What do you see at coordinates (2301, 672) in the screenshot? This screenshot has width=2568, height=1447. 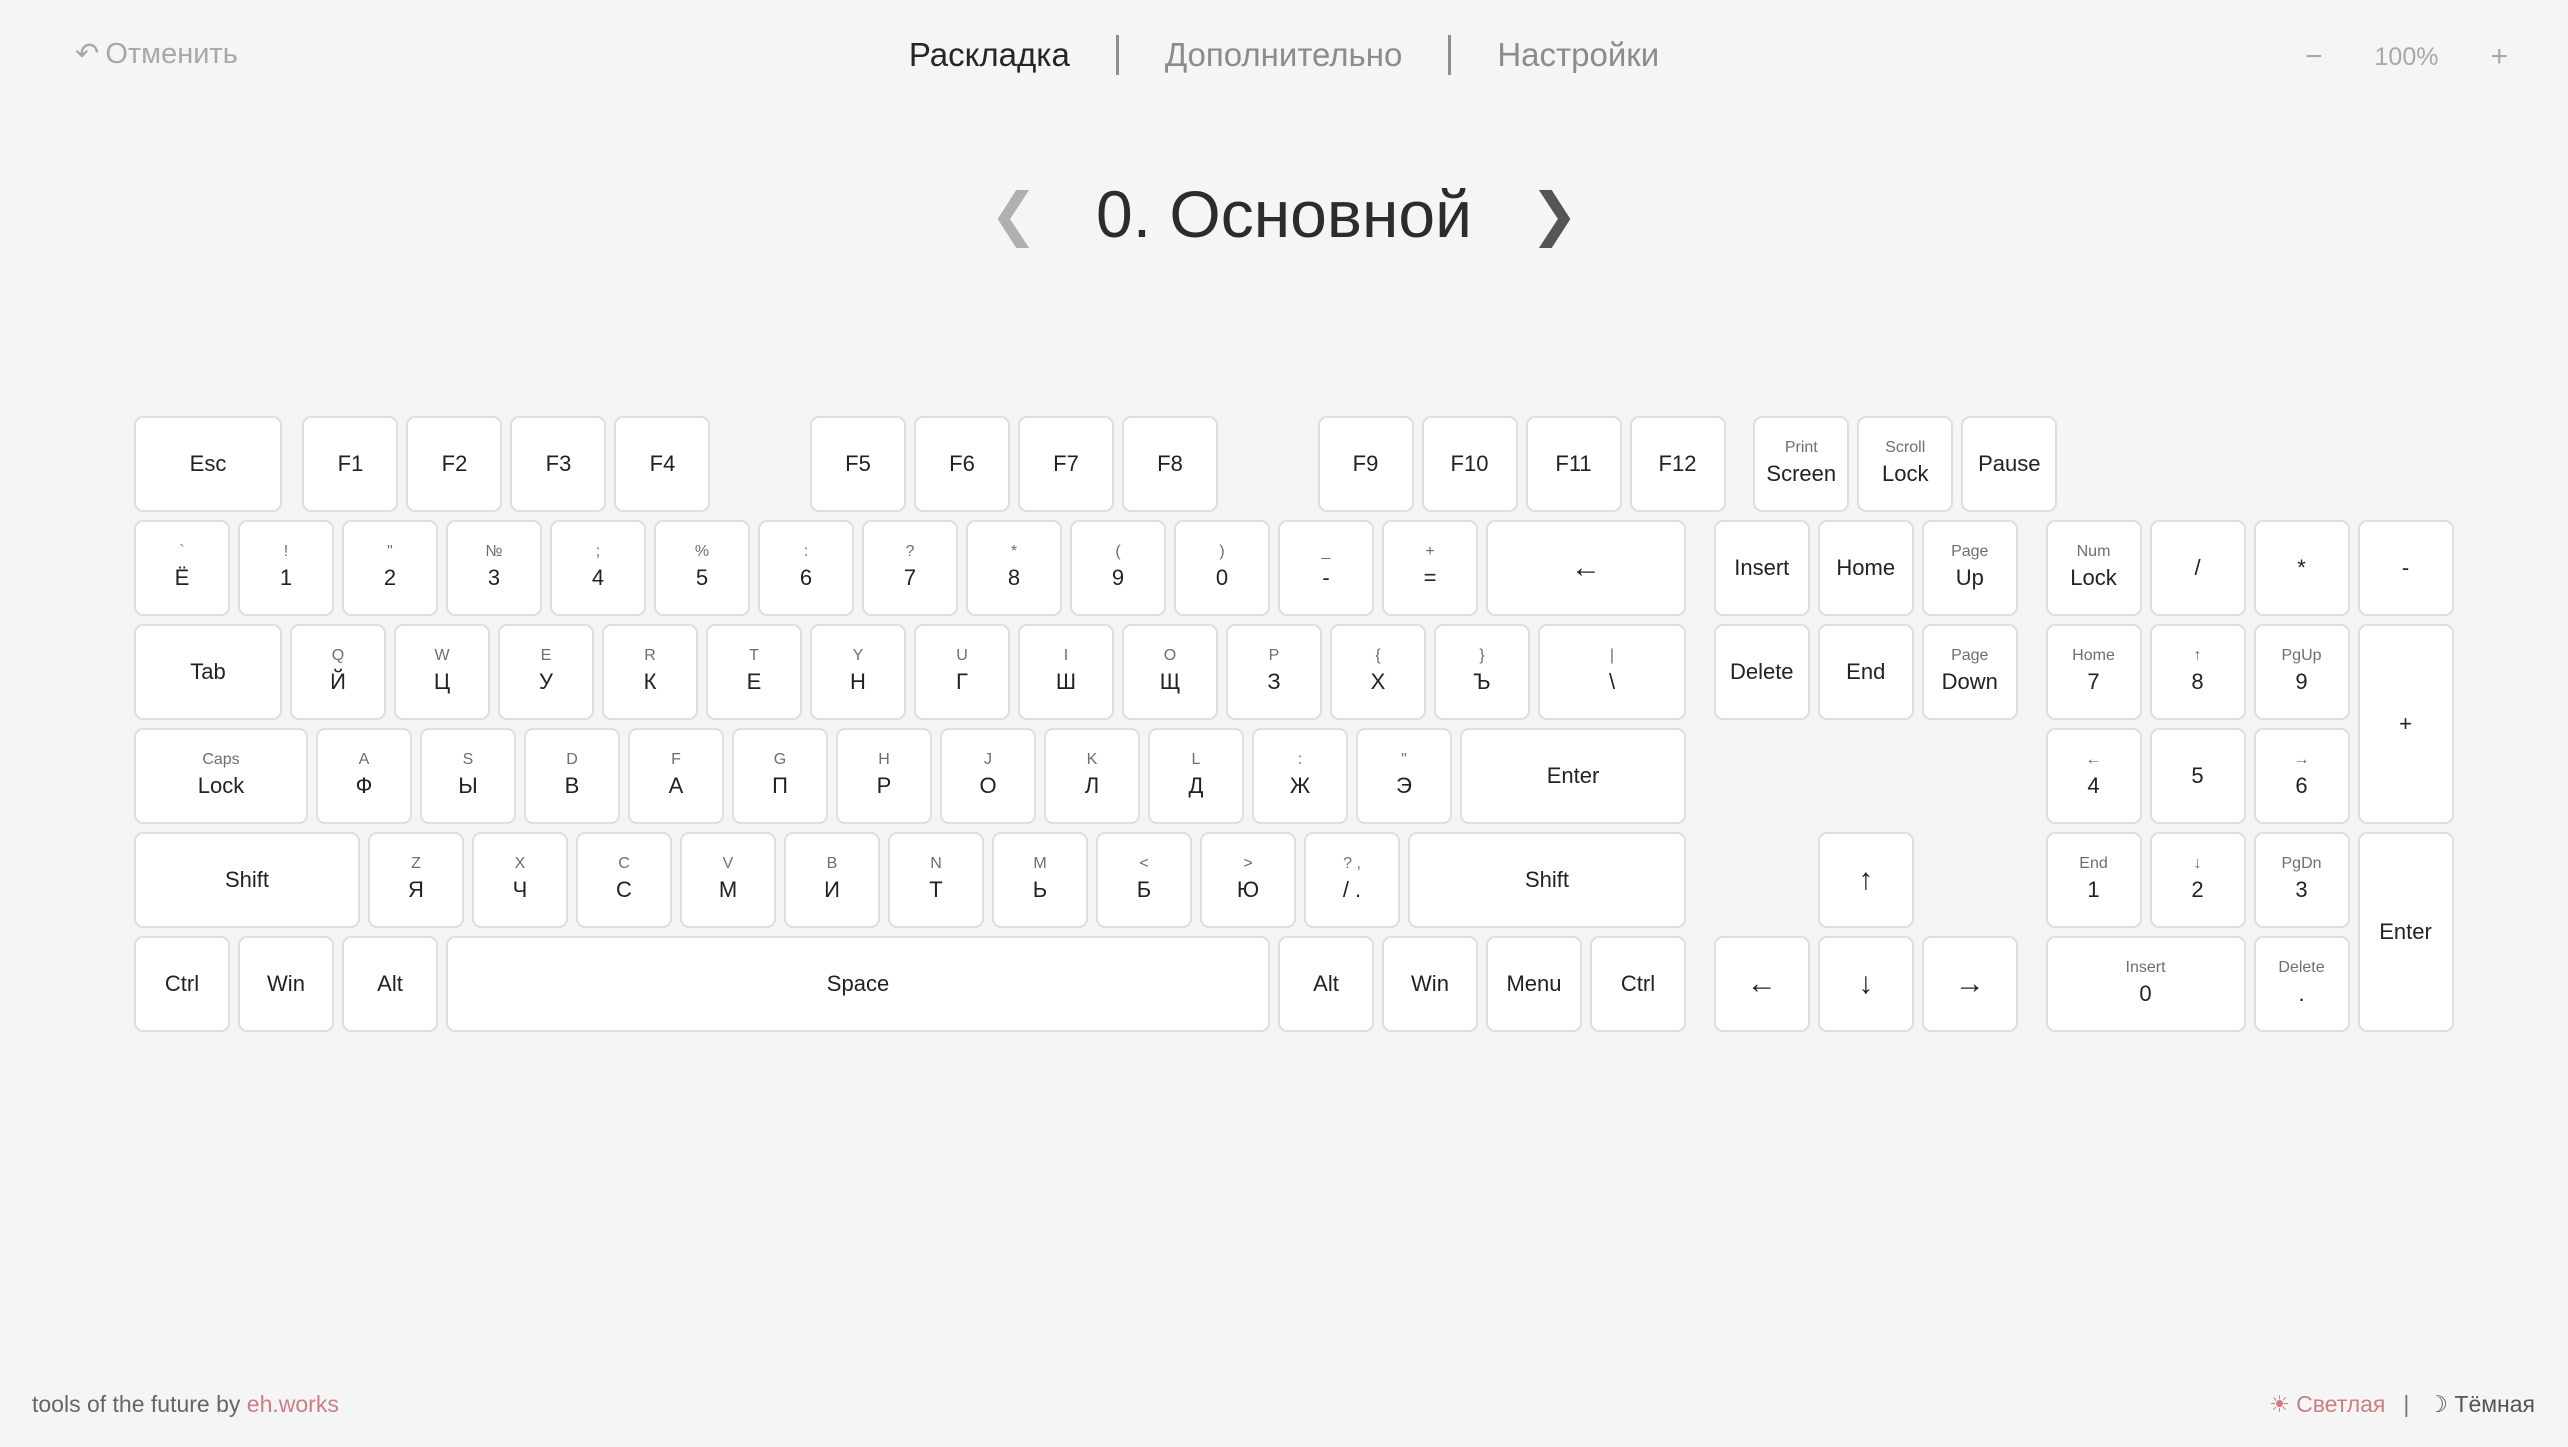 I see `key-kp9: PgUp 9` at bounding box center [2301, 672].